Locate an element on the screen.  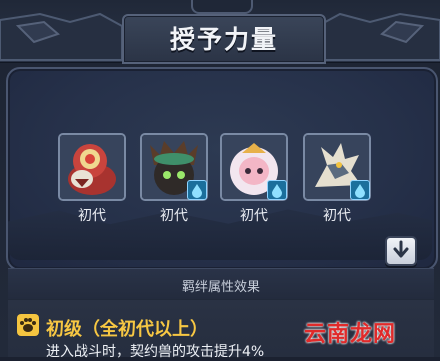
scroll-down-button is located at coordinates (401, 251).